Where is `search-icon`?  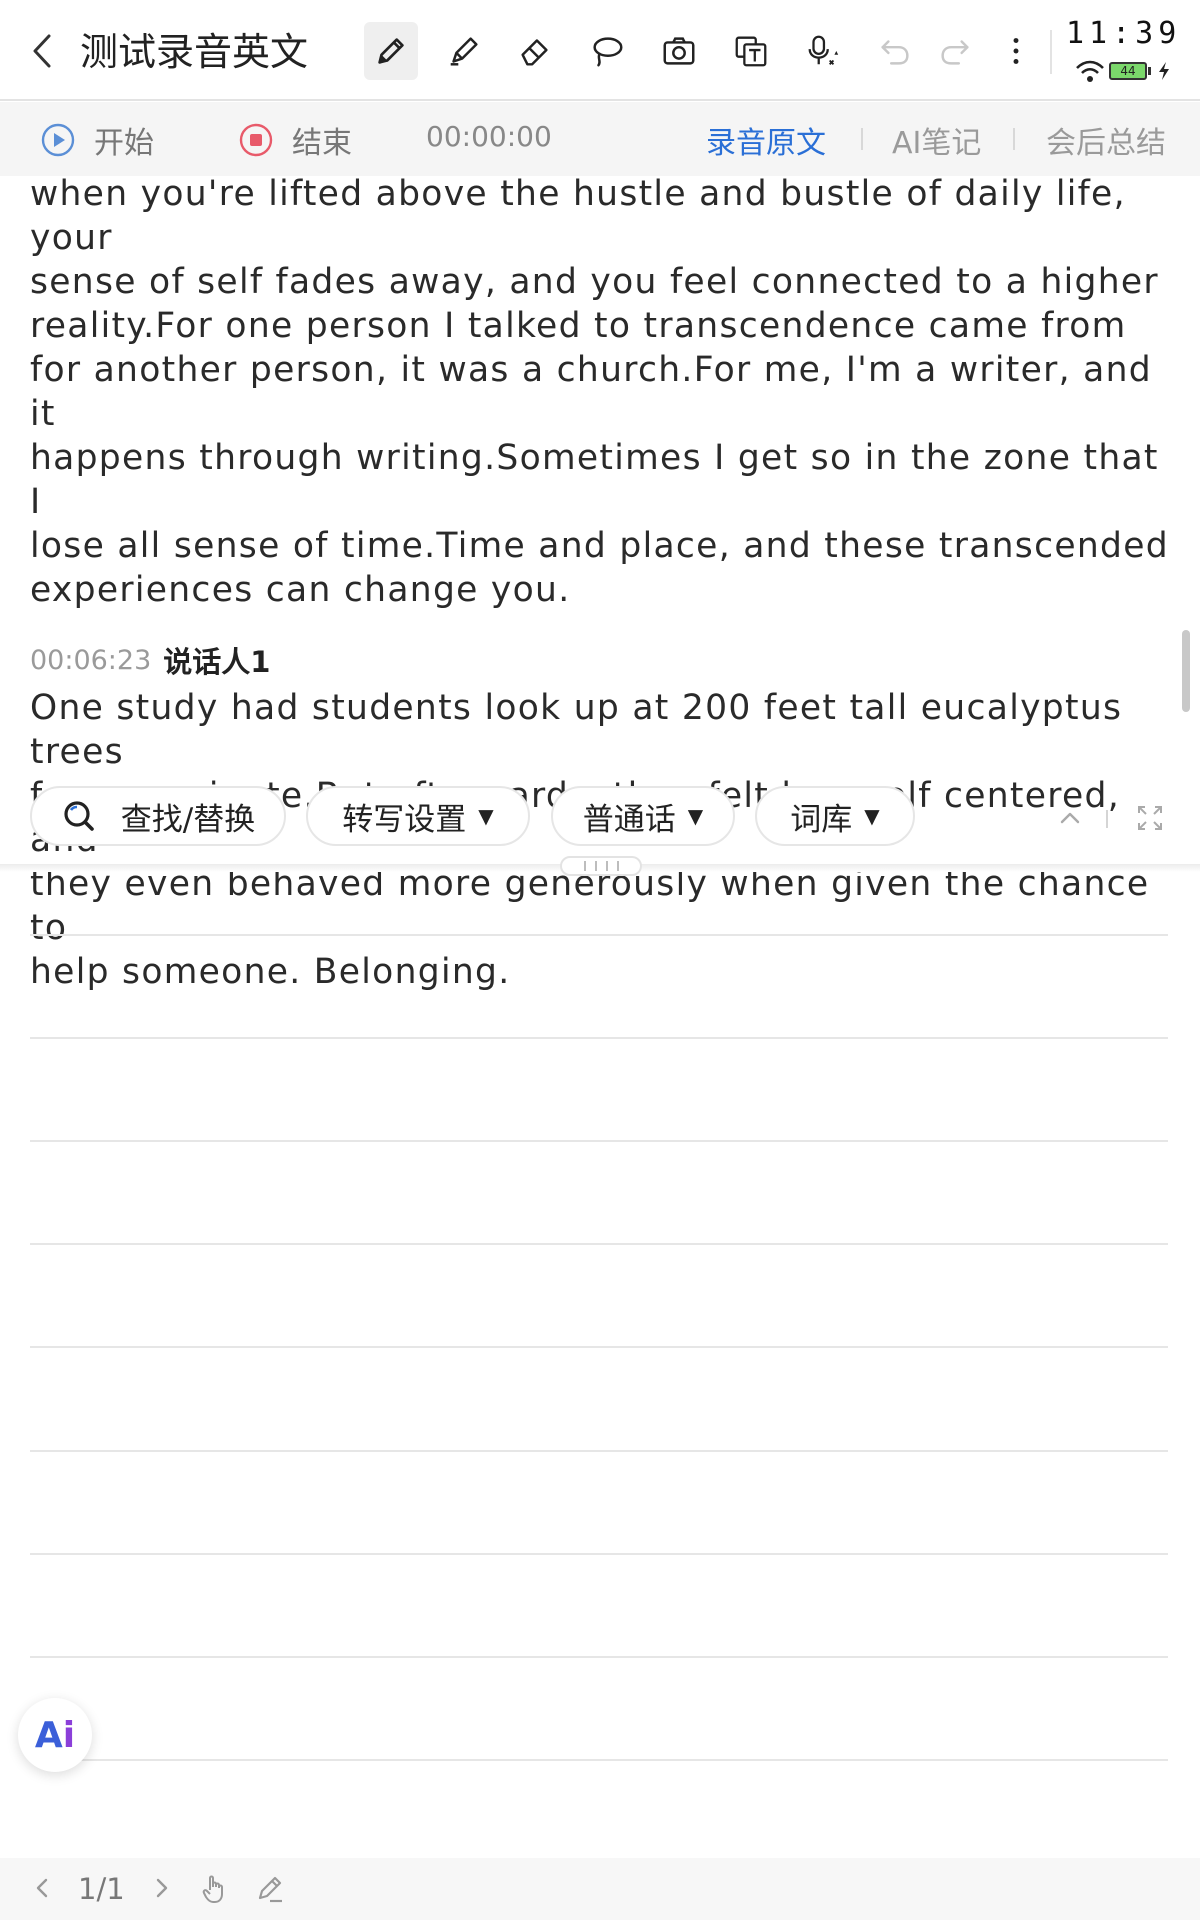
search-icon is located at coordinates (79, 816).